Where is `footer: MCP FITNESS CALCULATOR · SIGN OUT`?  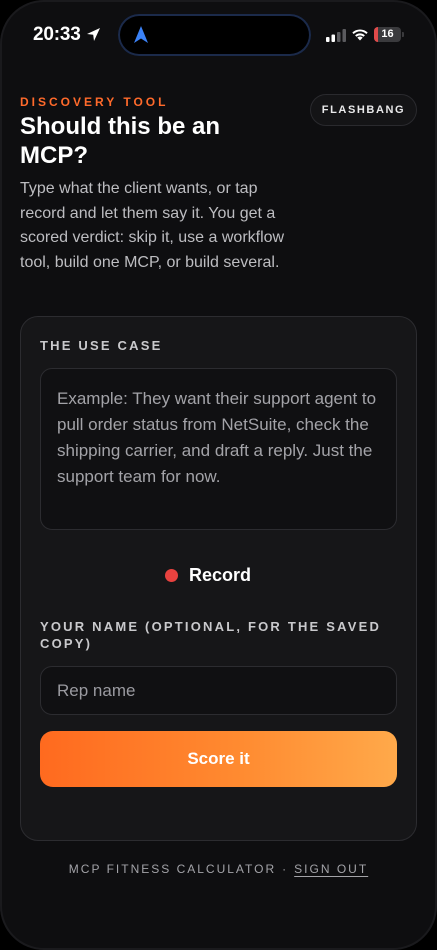 footer: MCP FITNESS CALCULATOR · SIGN OUT is located at coordinates (218, 869).